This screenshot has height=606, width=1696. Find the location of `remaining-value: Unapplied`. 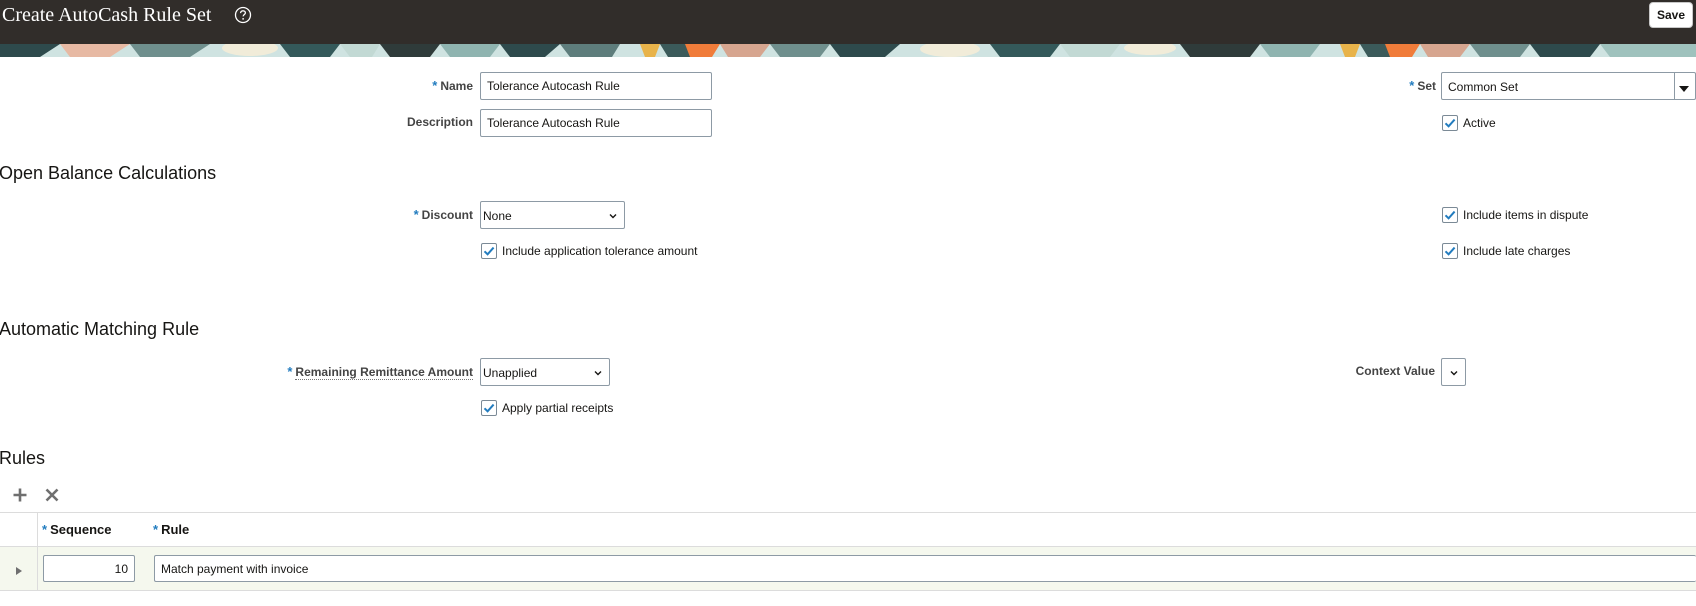

remaining-value: Unapplied is located at coordinates (510, 373).